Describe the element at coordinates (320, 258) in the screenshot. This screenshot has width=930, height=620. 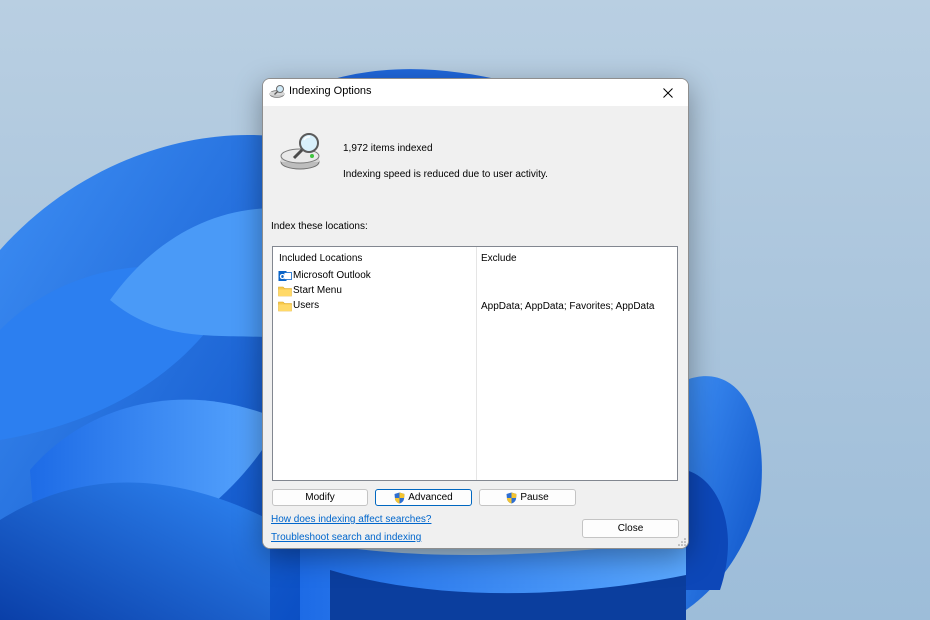
I see `column-header-included: Included Locations` at that location.